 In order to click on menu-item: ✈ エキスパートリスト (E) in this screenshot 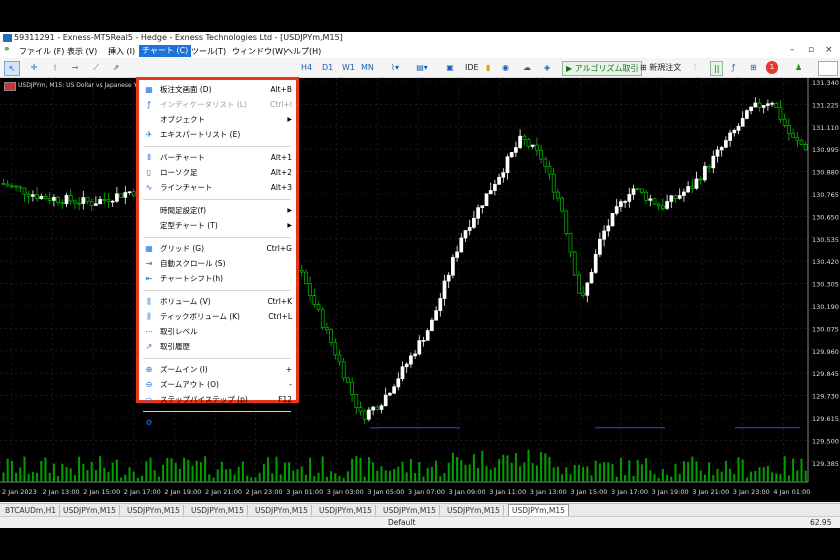, I will do `click(217, 135)`.